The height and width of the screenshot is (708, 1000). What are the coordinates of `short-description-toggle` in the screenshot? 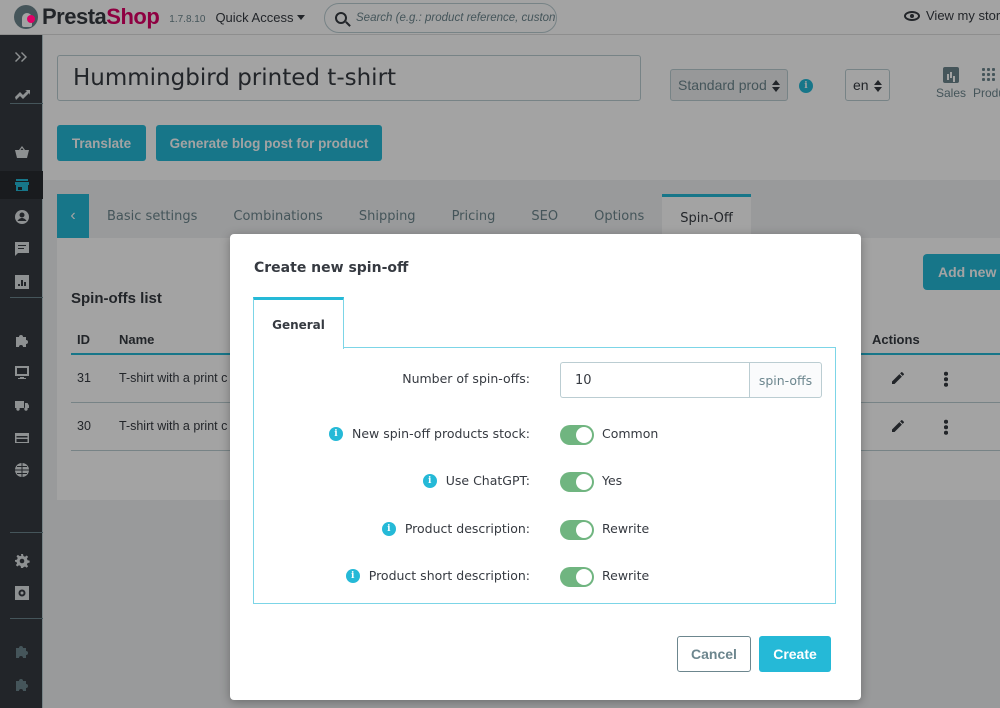 It's located at (577, 577).